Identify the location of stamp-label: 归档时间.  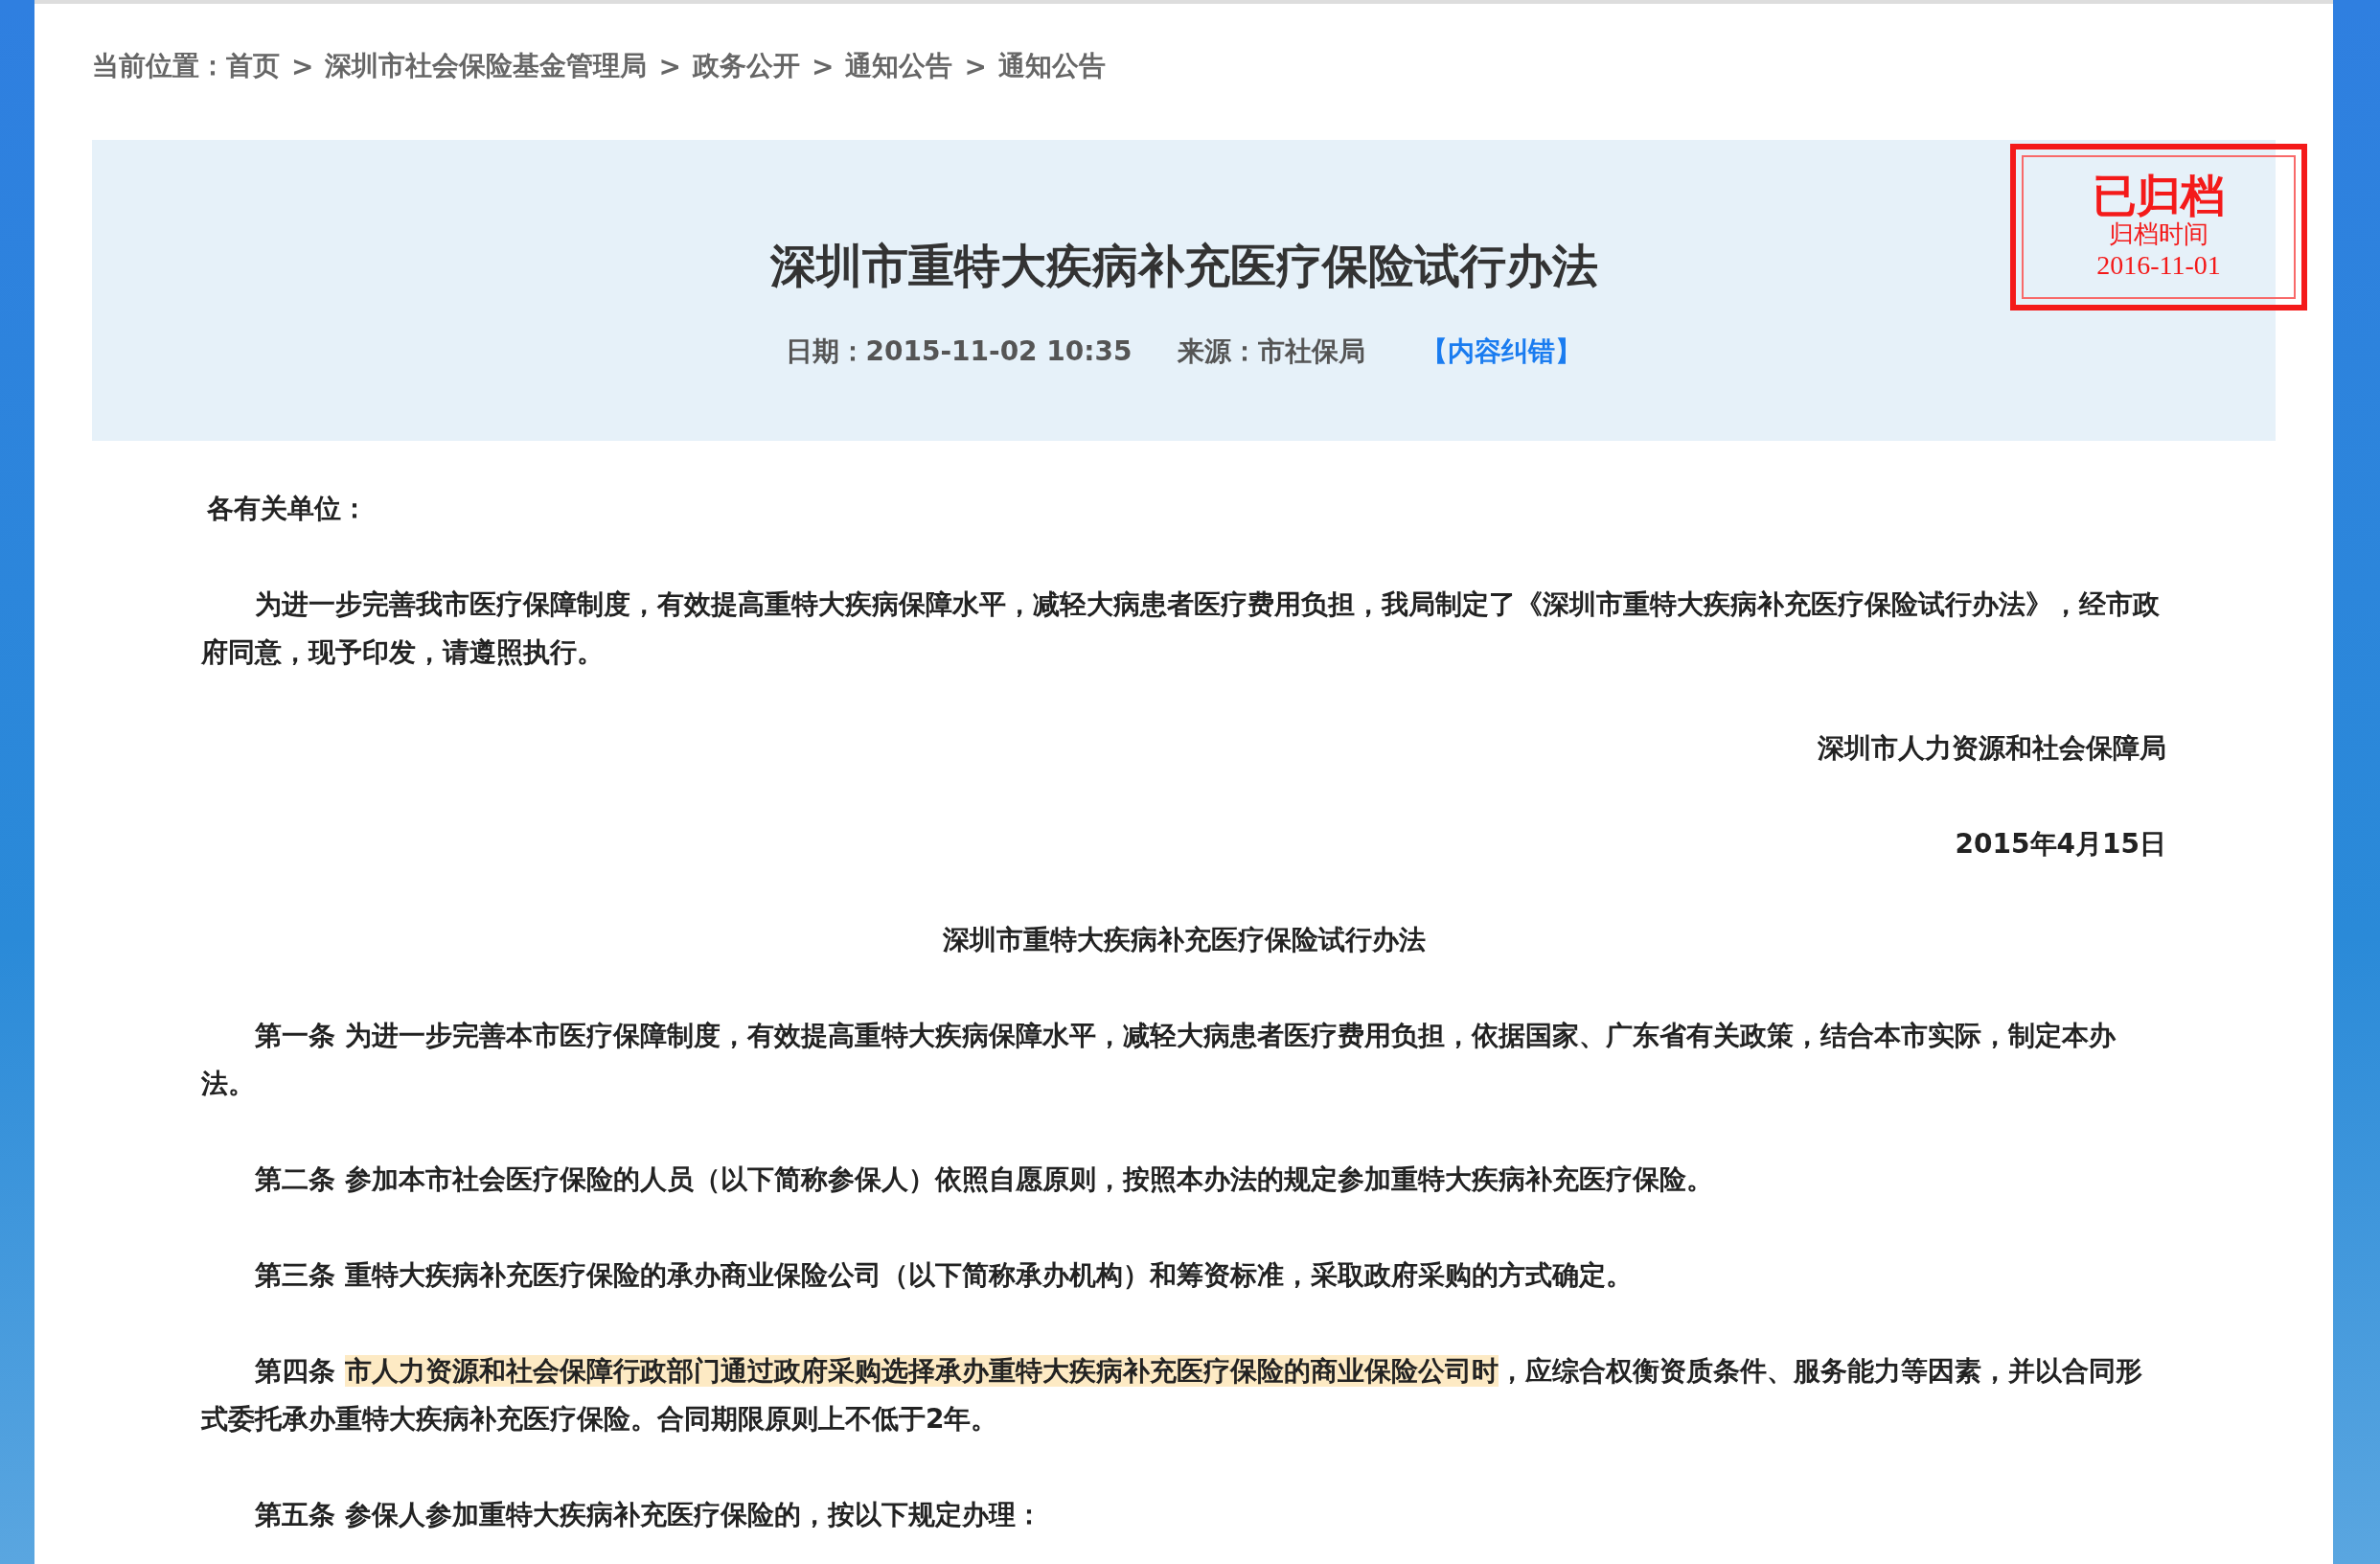
(2159, 233).